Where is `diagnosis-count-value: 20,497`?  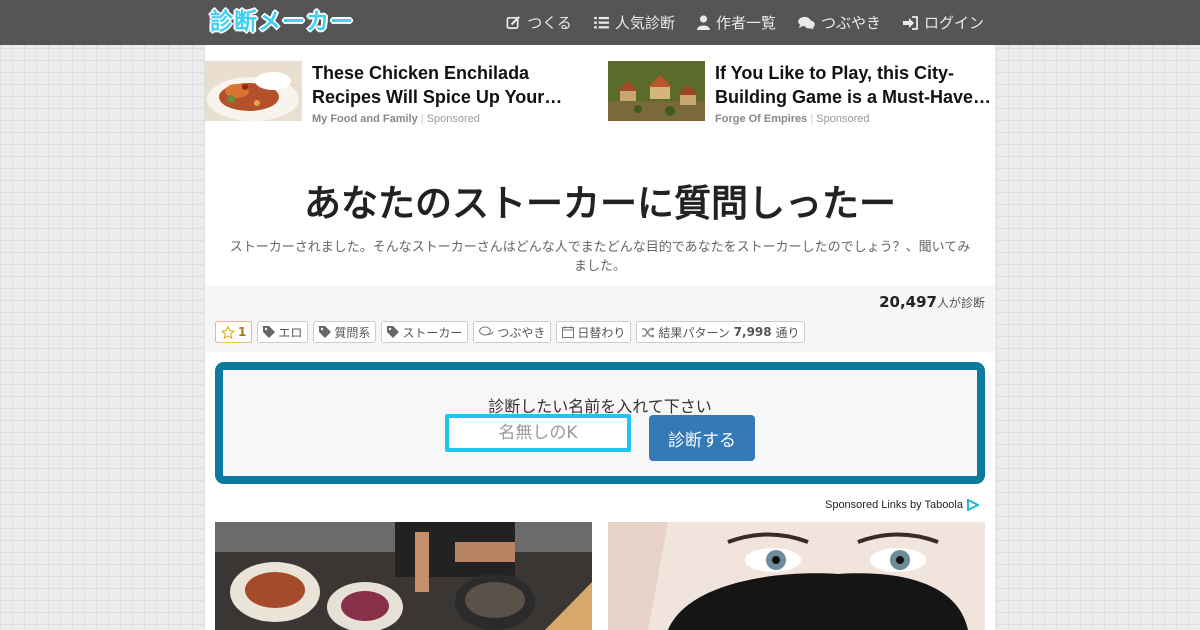
diagnosis-count-value: 20,497 is located at coordinates (908, 302).